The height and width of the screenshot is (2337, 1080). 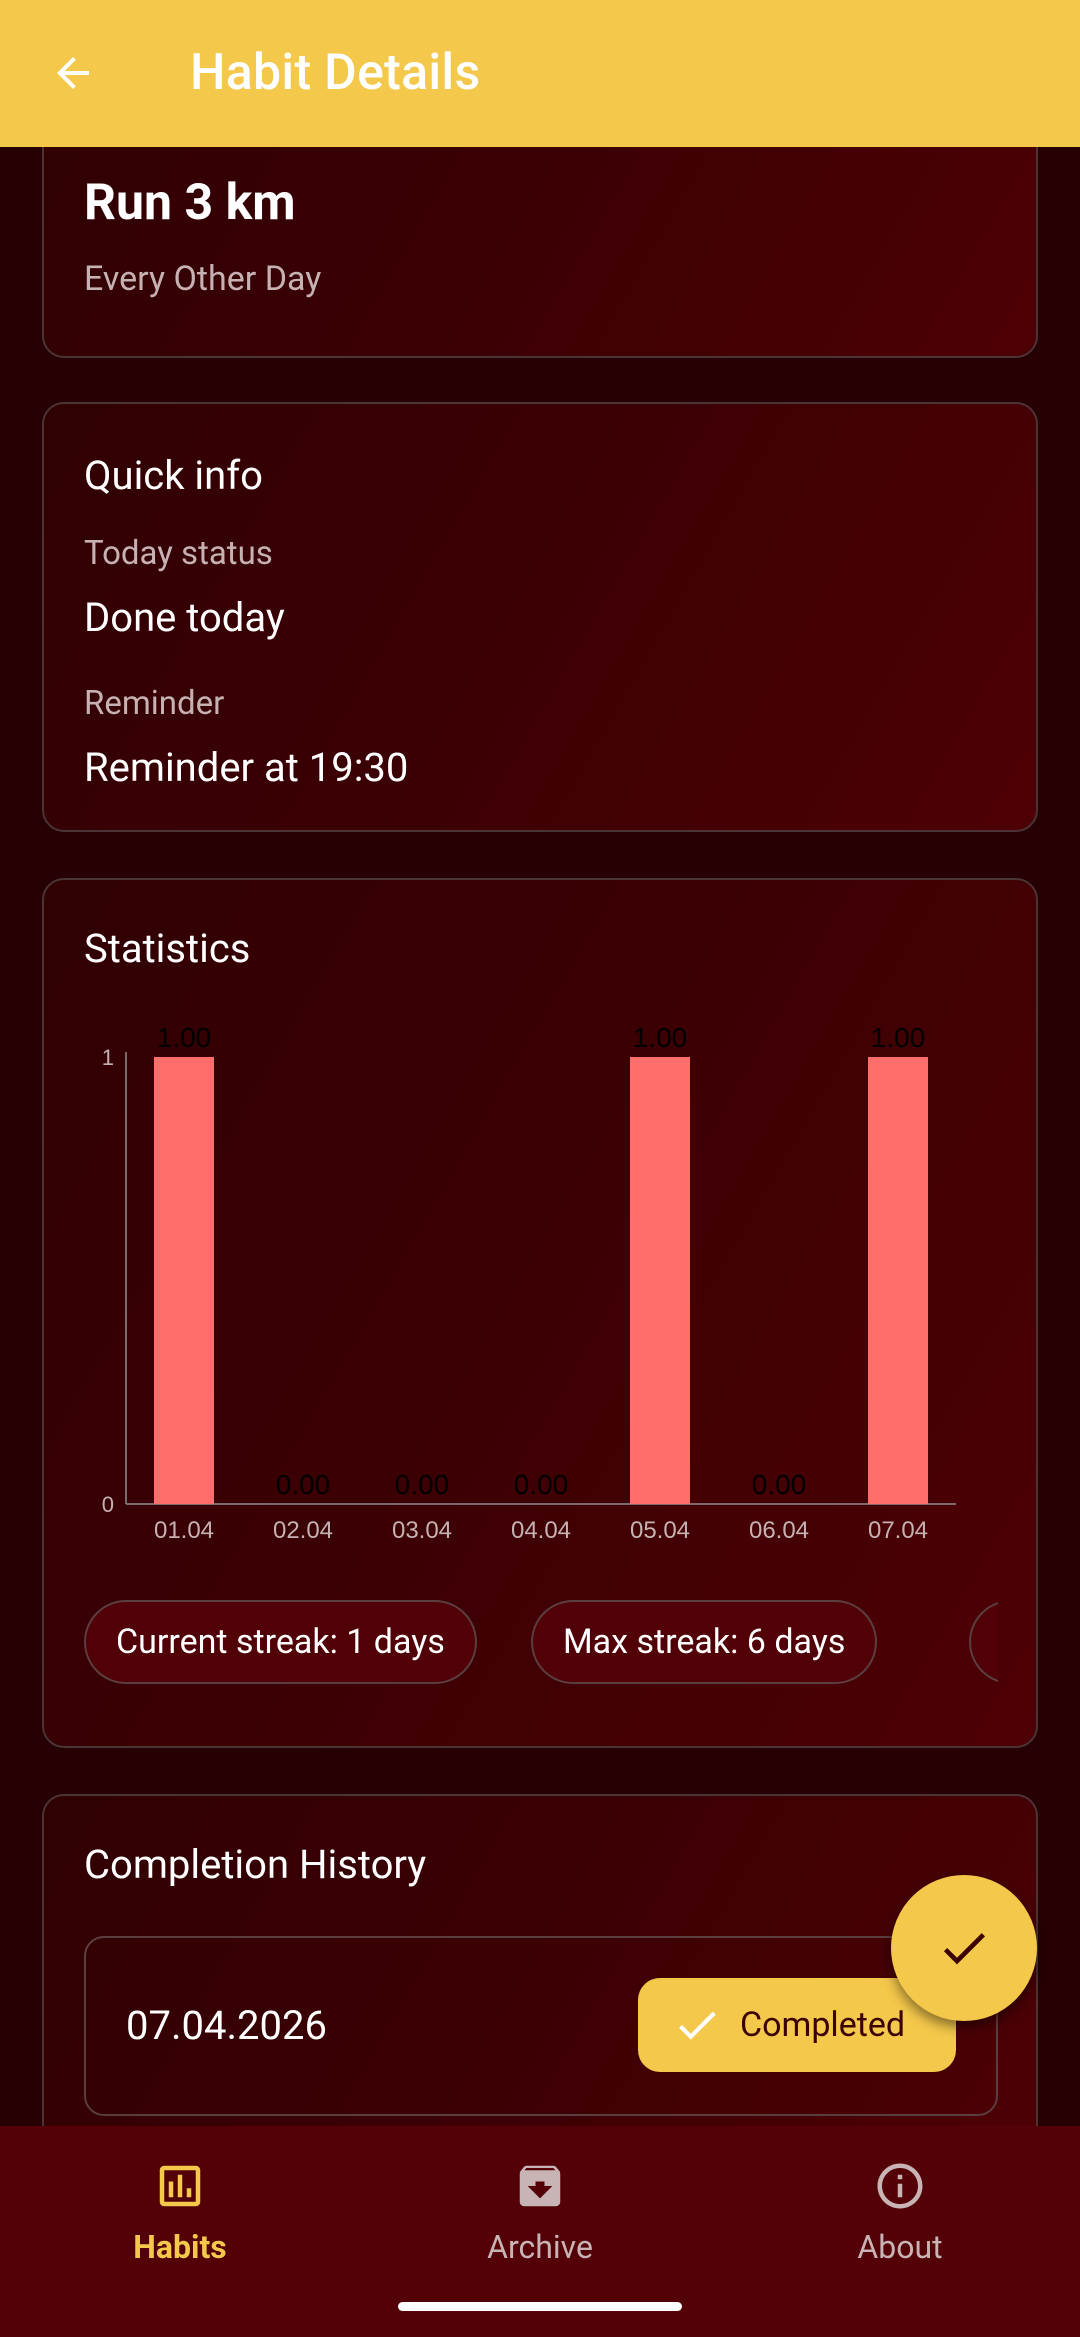 I want to click on nav-item-habits: Habits, so click(x=180, y=2221).